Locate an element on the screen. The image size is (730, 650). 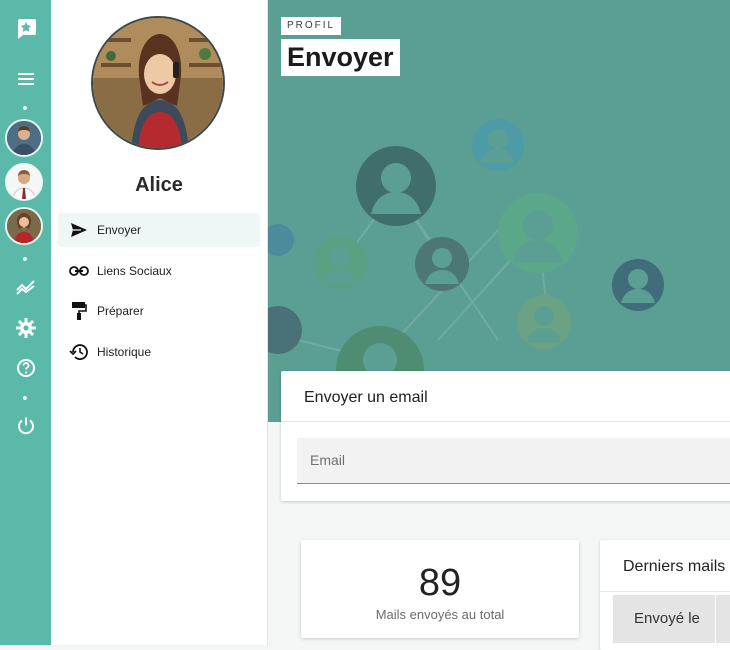
nav-item-envoyer: Envoyer is located at coordinates (159, 230).